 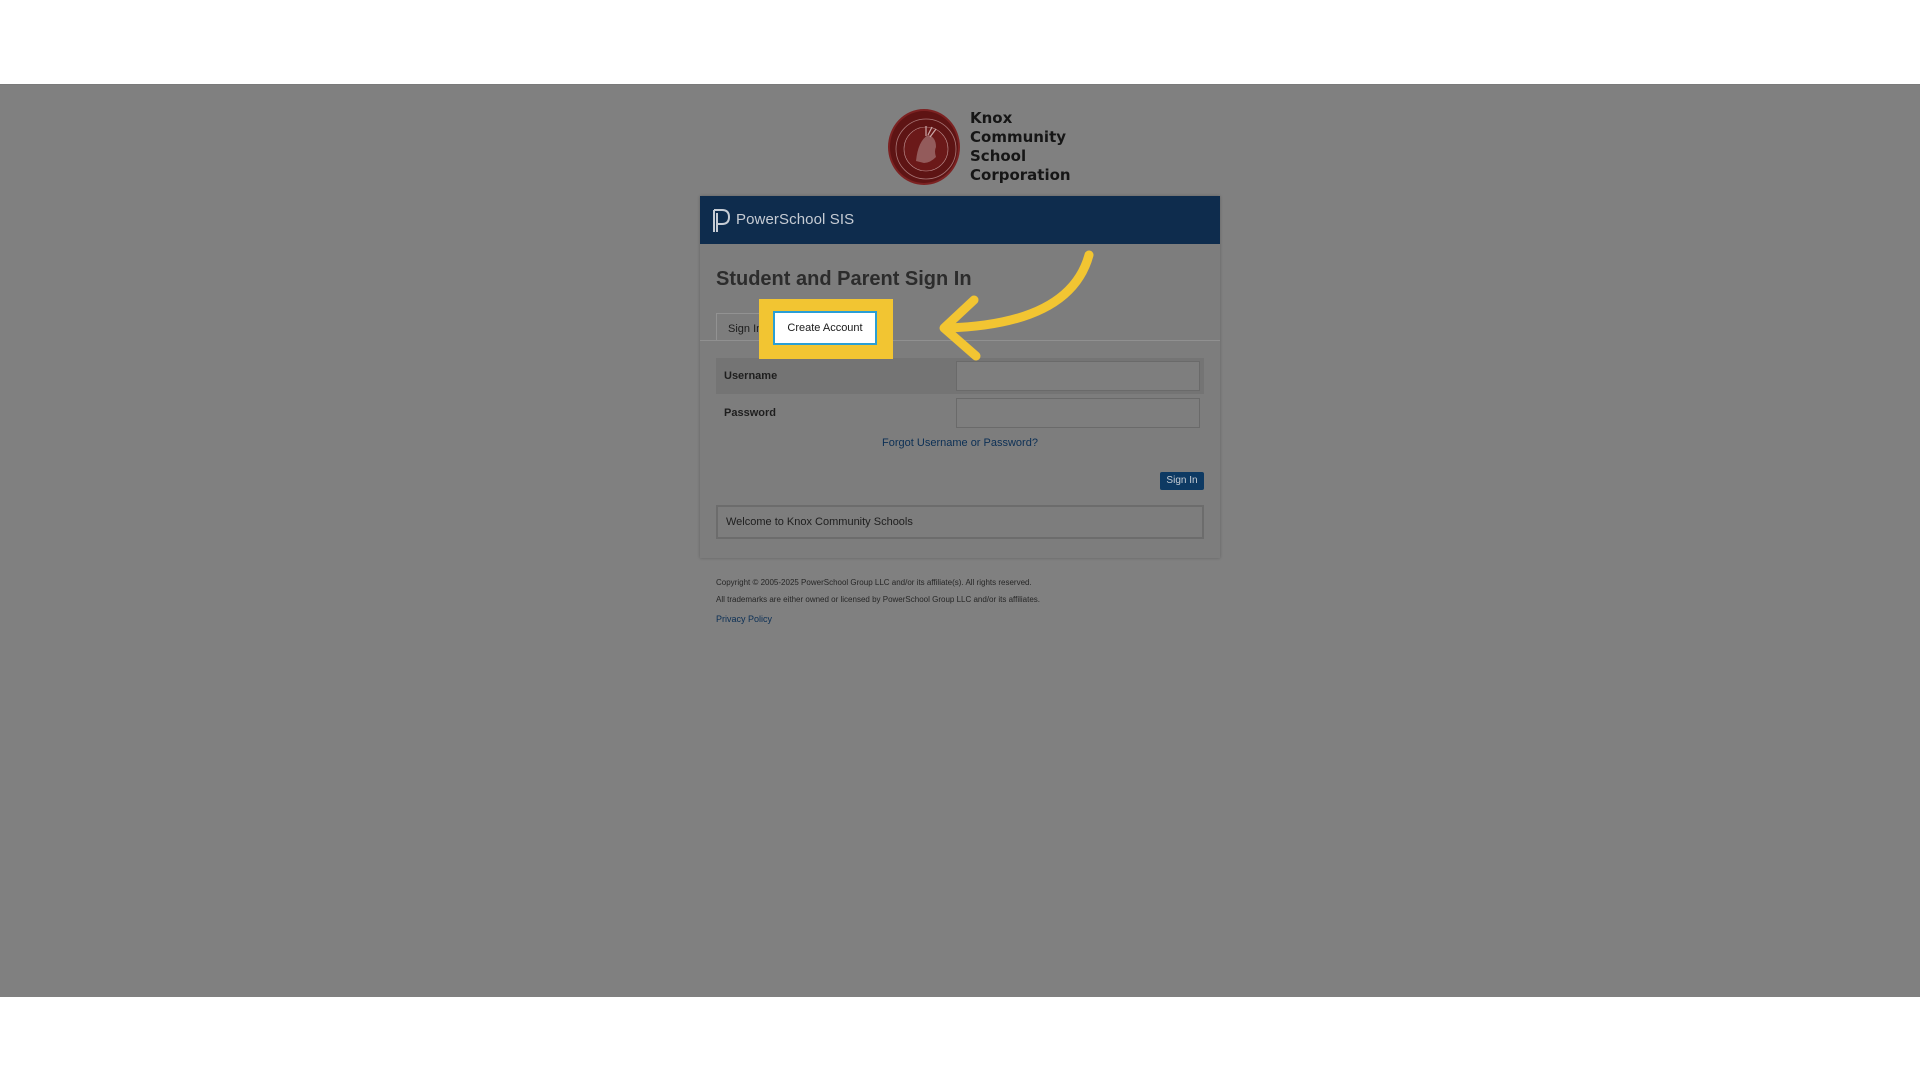 I want to click on school-name-line: Corporation, so click(x=1020, y=175).